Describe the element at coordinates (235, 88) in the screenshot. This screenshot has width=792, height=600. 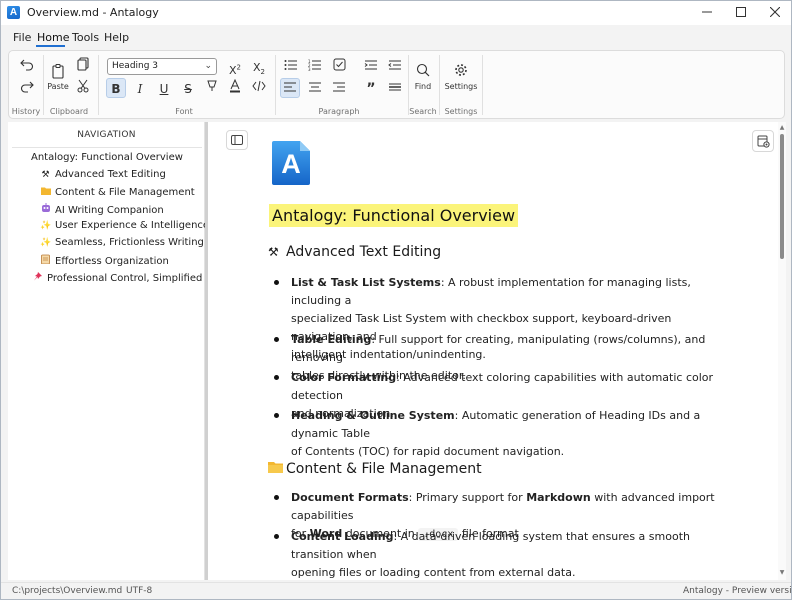
I see `text-color-button` at that location.